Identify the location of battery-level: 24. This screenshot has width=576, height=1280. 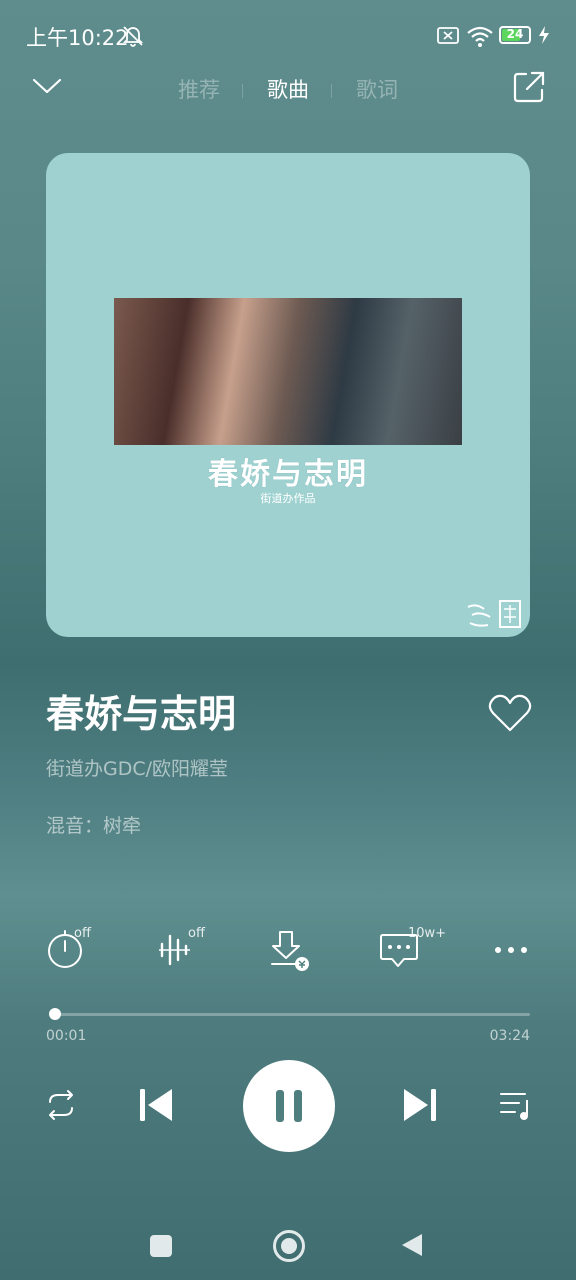
(515, 34).